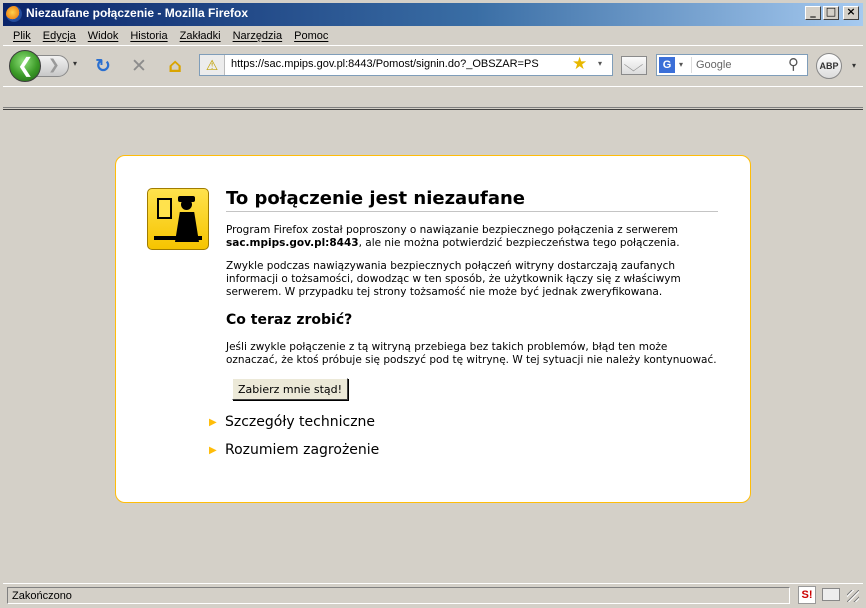 Image resolution: width=866 pixels, height=608 pixels. Describe the element at coordinates (292, 243) in the screenshot. I see `server-host: sac.mpips.gov.pl:8443` at that location.